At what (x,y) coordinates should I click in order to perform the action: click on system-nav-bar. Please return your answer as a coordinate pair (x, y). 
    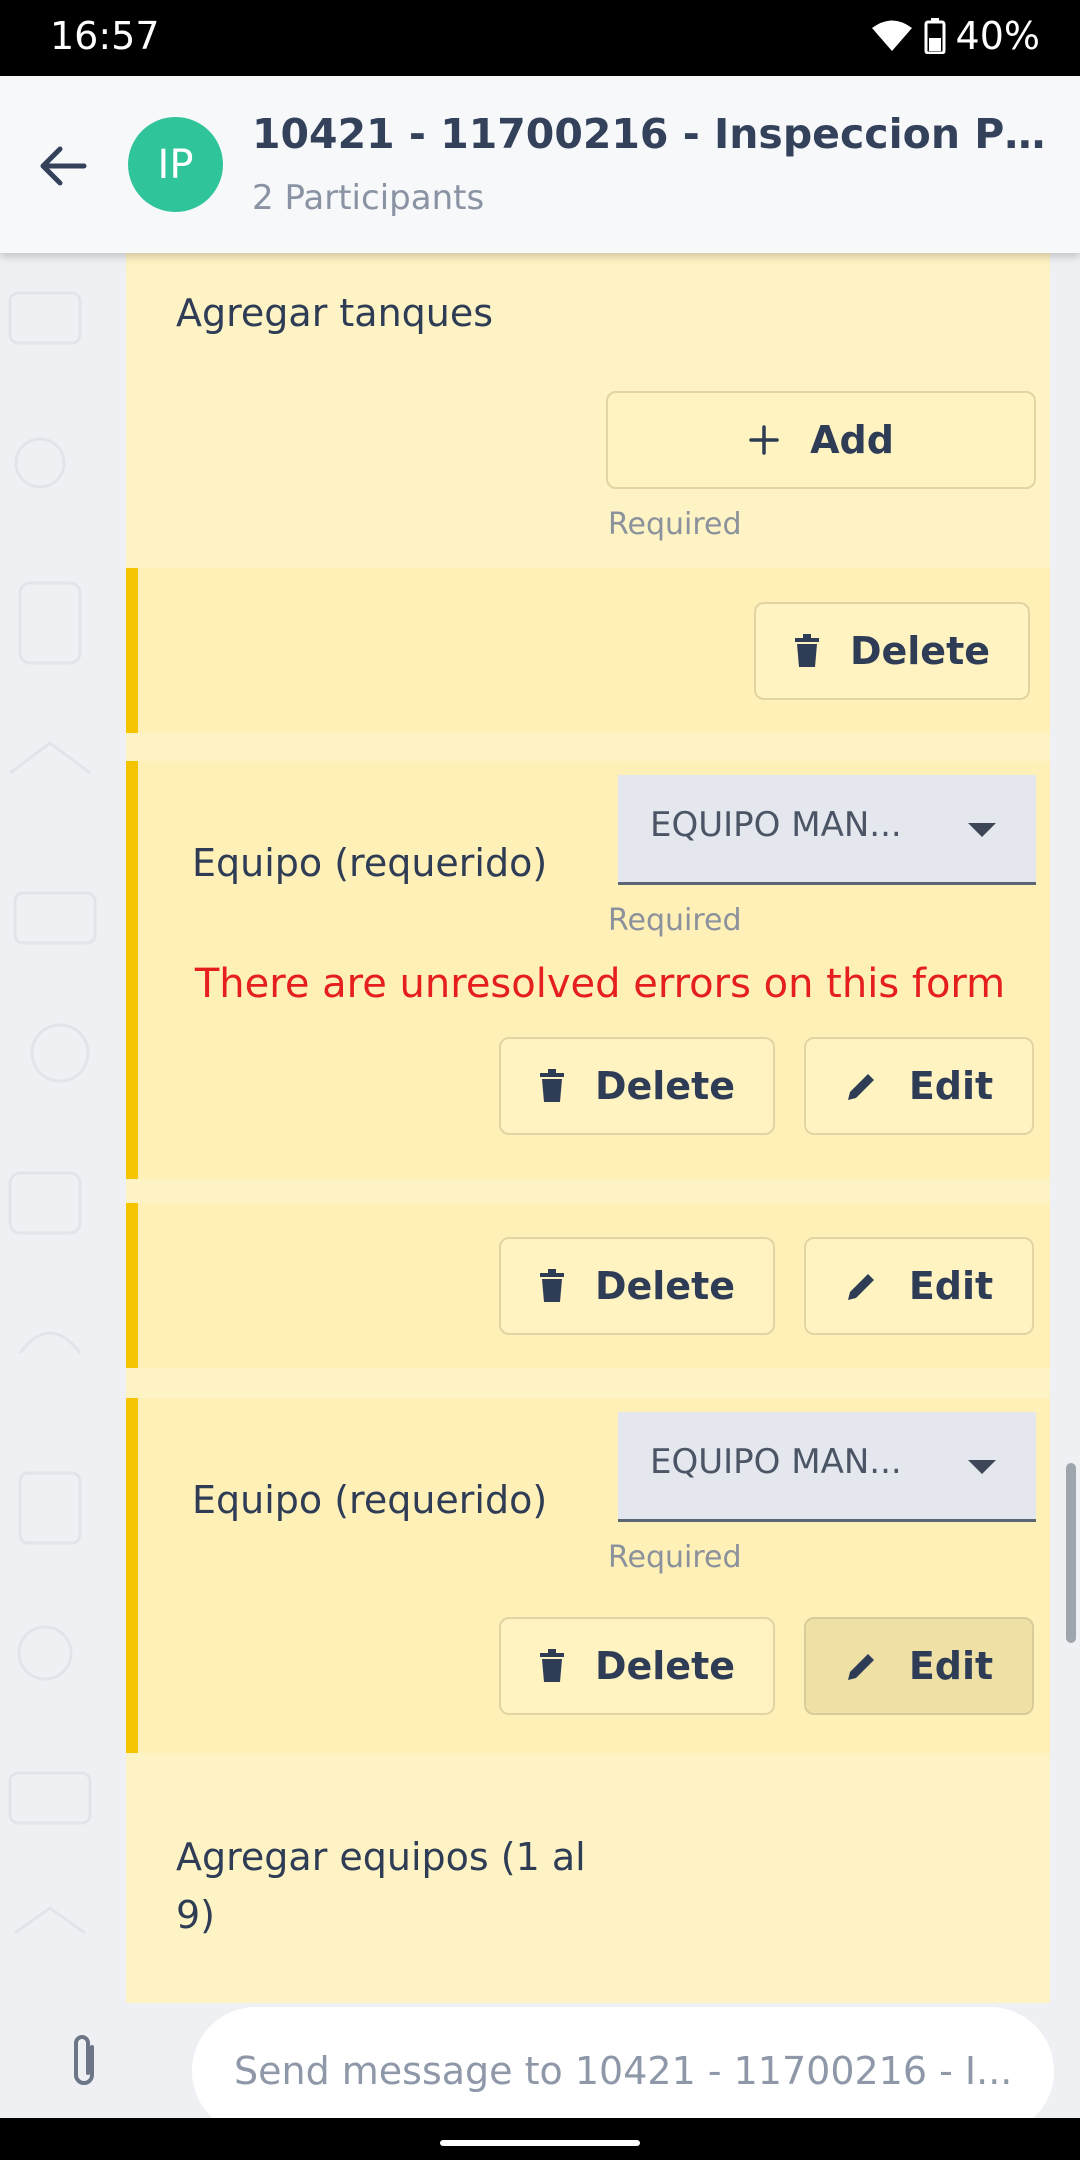
    Looking at the image, I should click on (540, 2139).